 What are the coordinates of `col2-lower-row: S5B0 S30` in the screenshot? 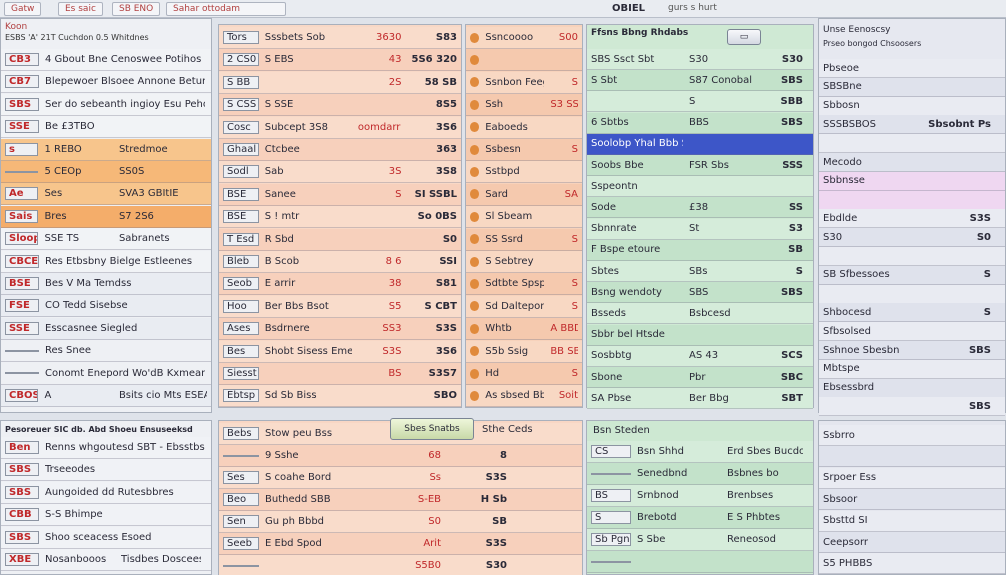 It's located at (400, 565).